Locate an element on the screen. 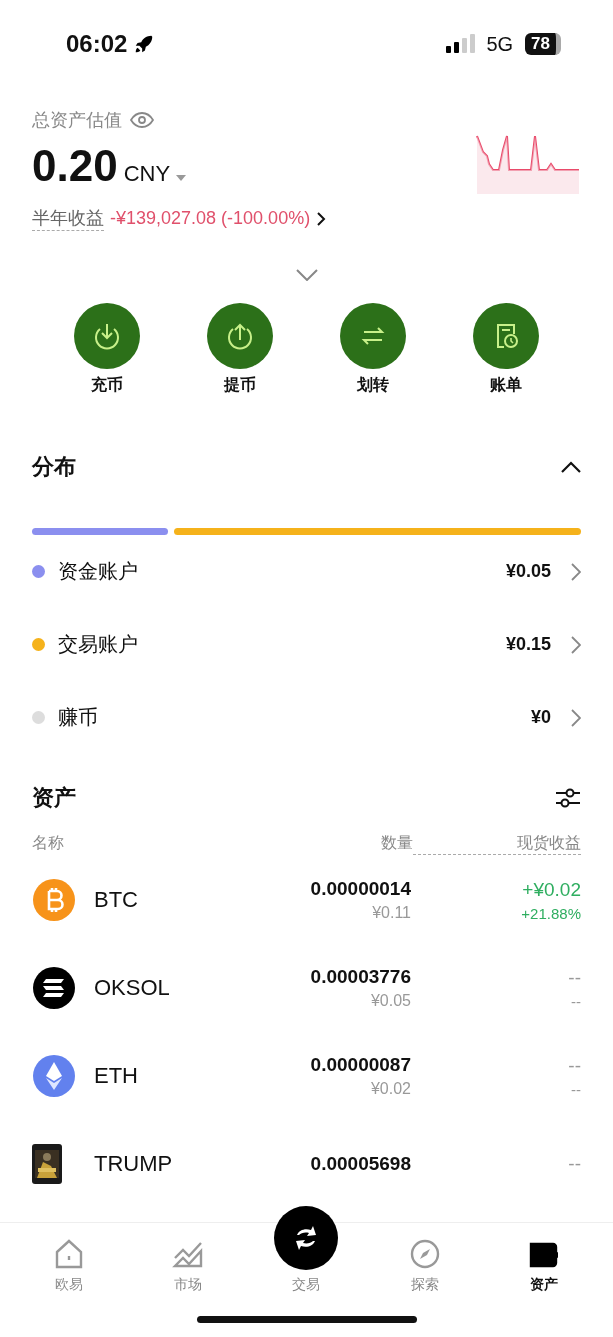 This screenshot has width=613, height=1337. total-amount: 0.20 is located at coordinates (75, 166).